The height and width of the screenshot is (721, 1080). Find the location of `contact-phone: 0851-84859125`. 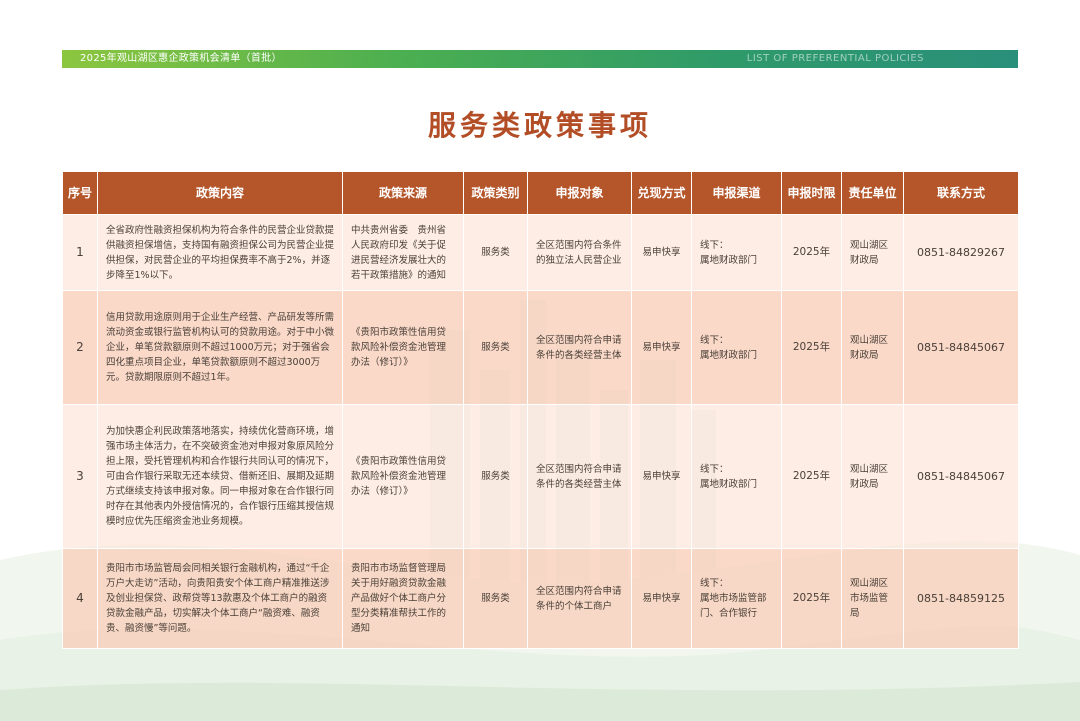

contact-phone: 0851-84859125 is located at coordinates (961, 598).